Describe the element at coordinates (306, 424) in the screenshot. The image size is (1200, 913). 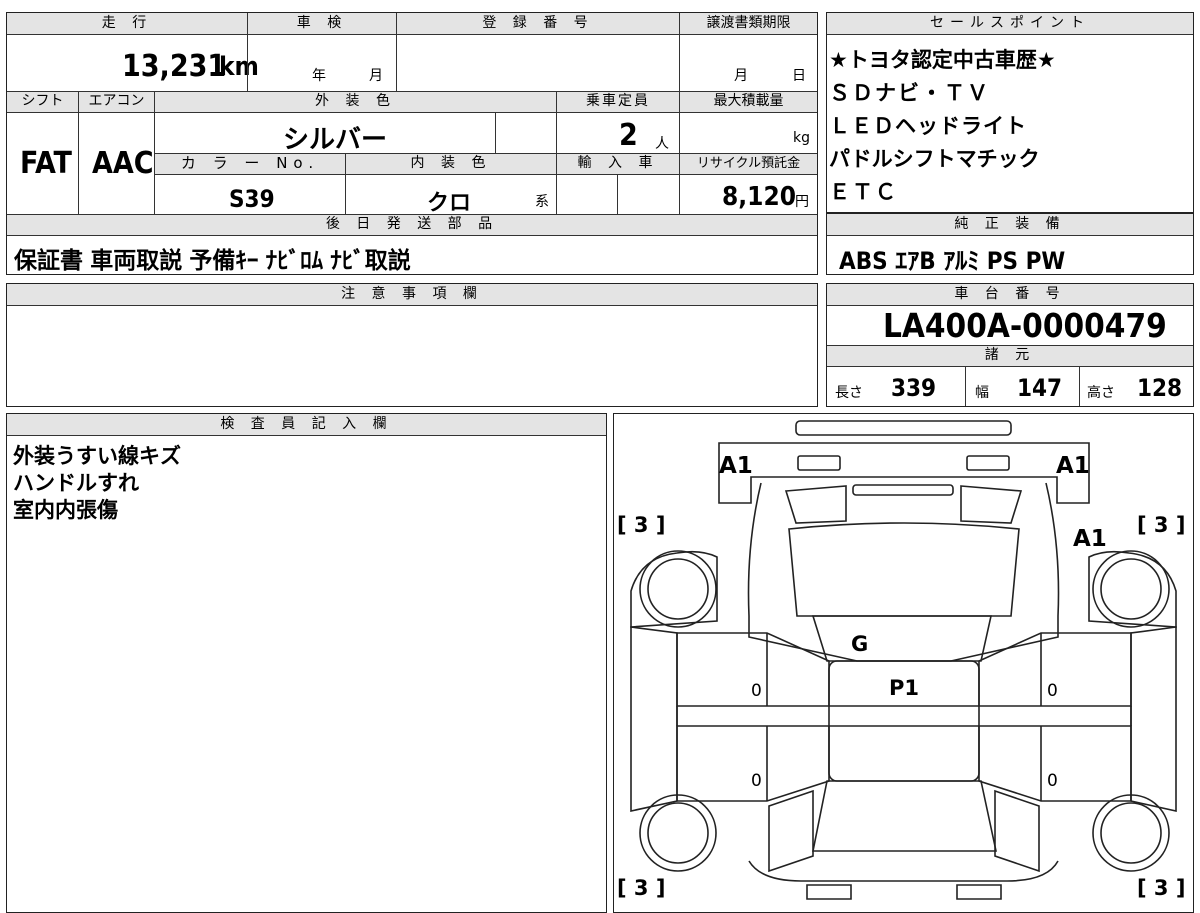
I see `inspector-header: 検 査 員 記 入 欄` at that location.